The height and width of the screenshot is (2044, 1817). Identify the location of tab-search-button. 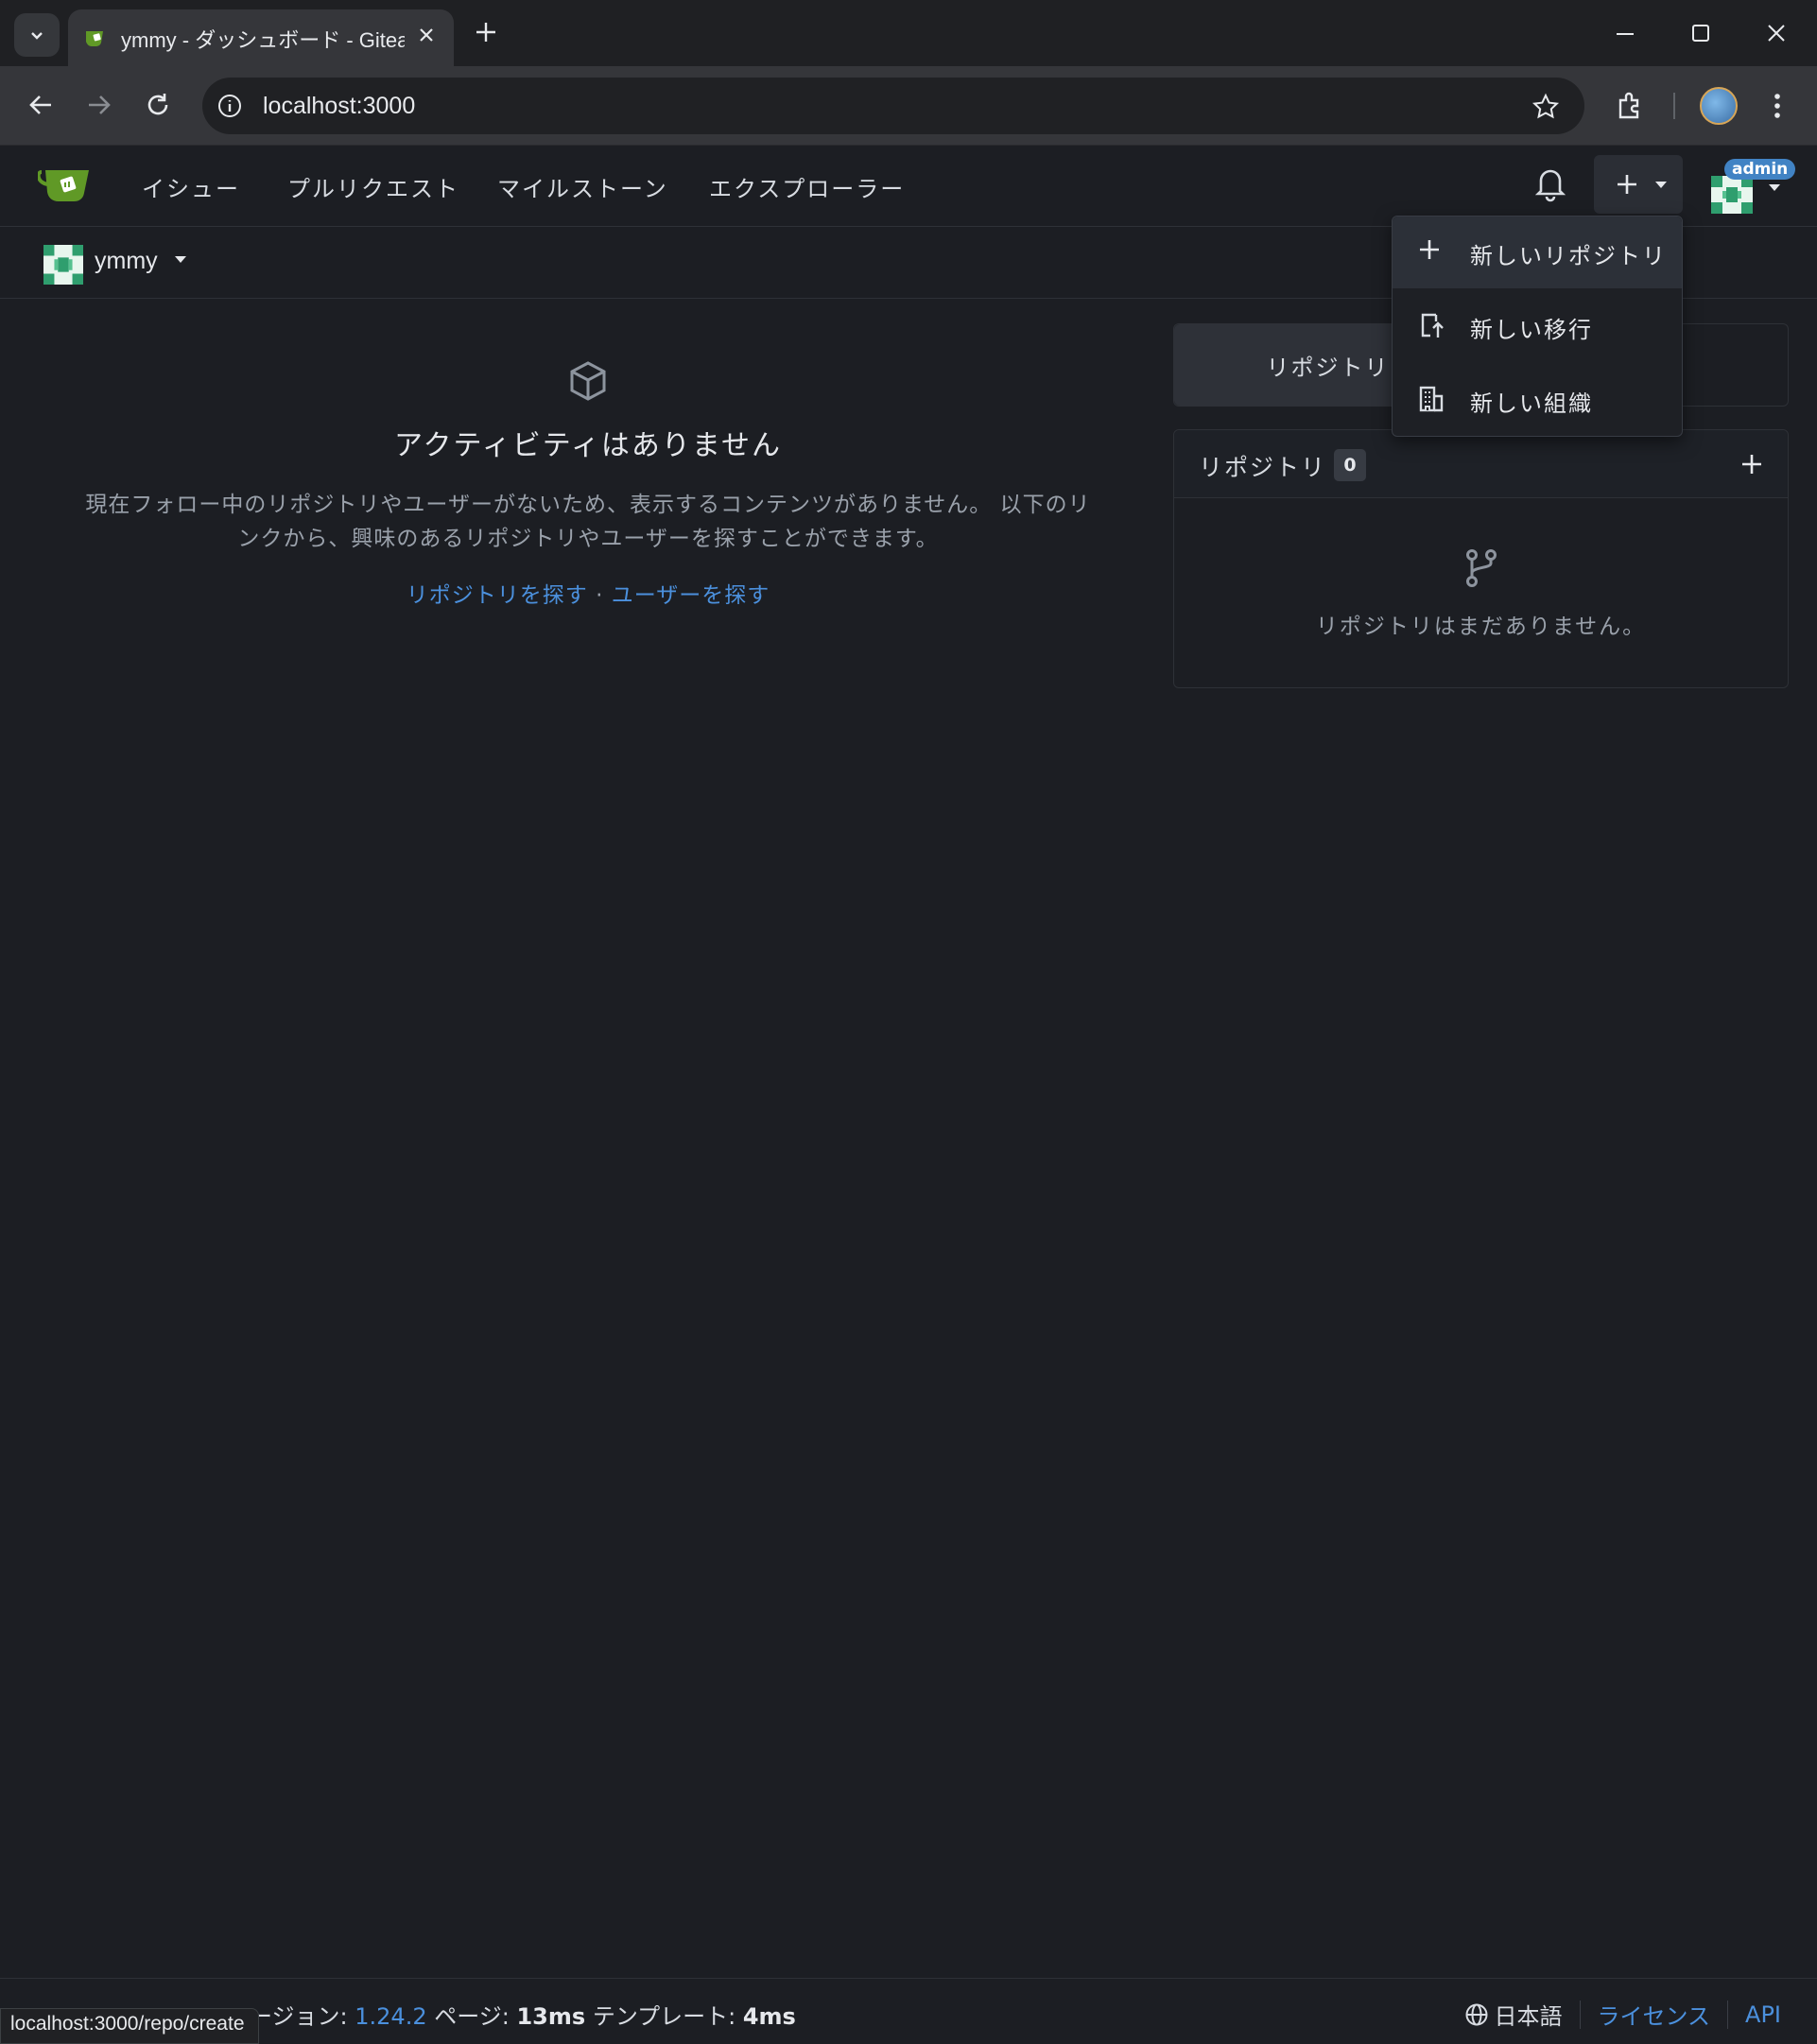
(37, 35).